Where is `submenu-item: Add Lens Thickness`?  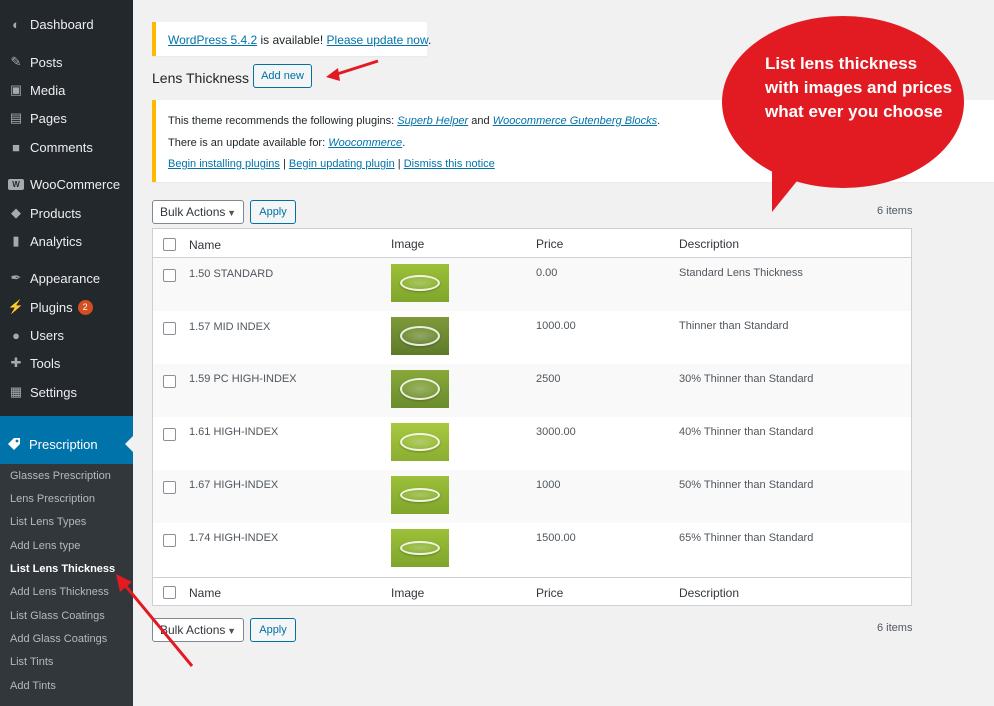
submenu-item: Add Lens Thickness is located at coordinates (59, 592).